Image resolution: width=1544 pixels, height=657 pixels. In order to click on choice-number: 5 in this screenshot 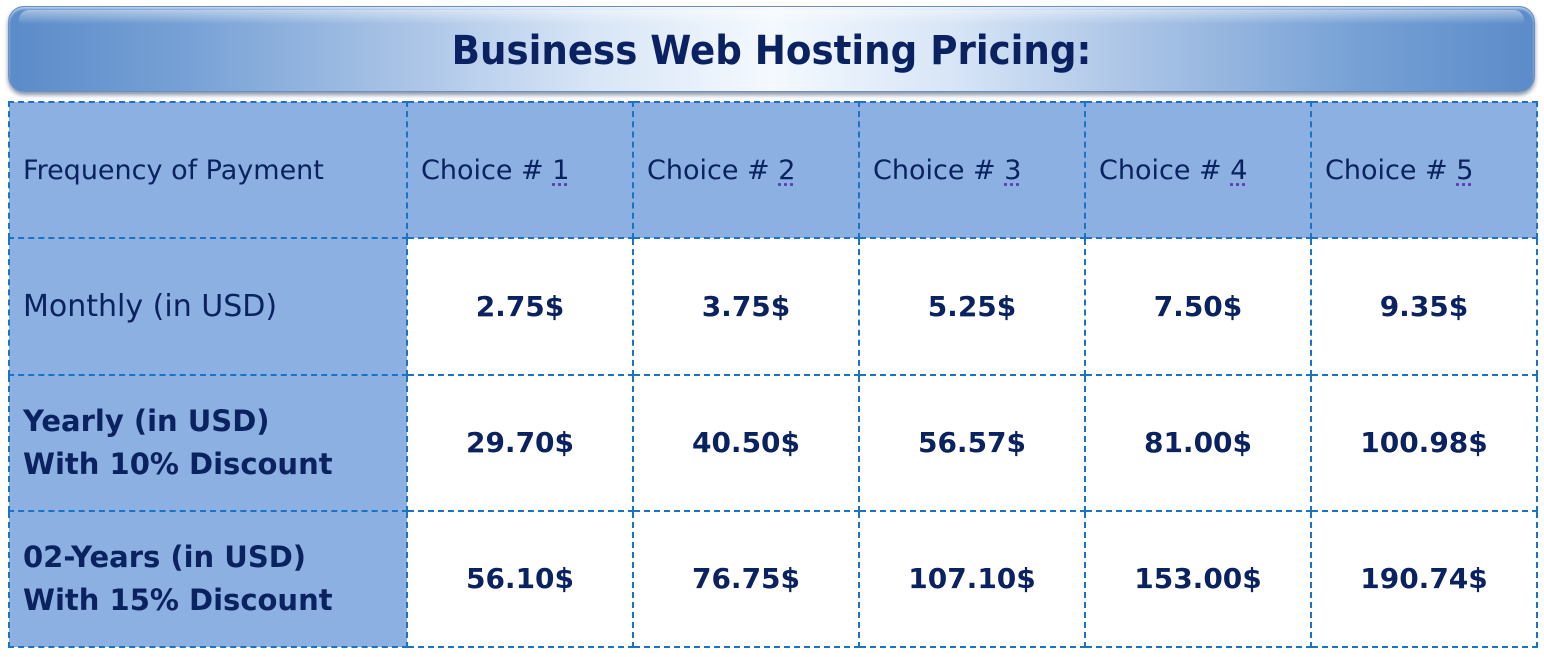, I will do `click(1465, 170)`.